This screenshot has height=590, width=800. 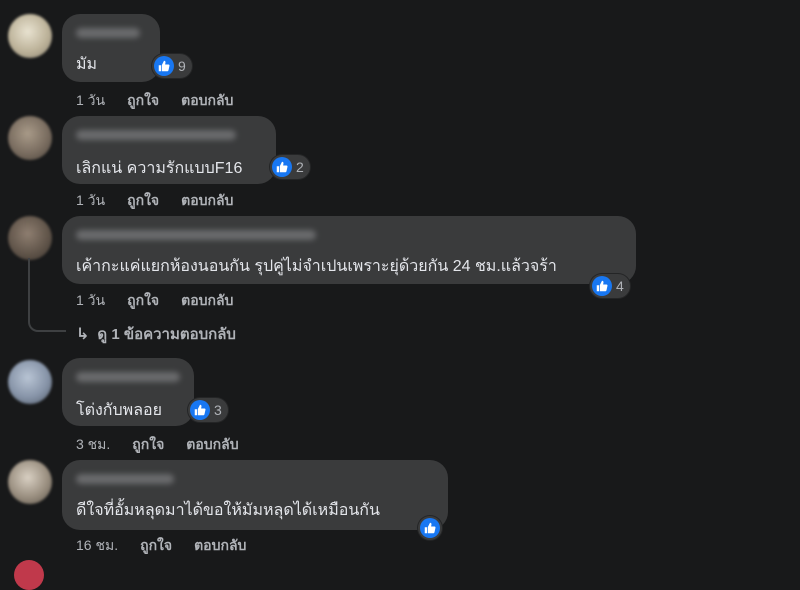 What do you see at coordinates (300, 167) in the screenshot?
I see `reaction-count: 2` at bounding box center [300, 167].